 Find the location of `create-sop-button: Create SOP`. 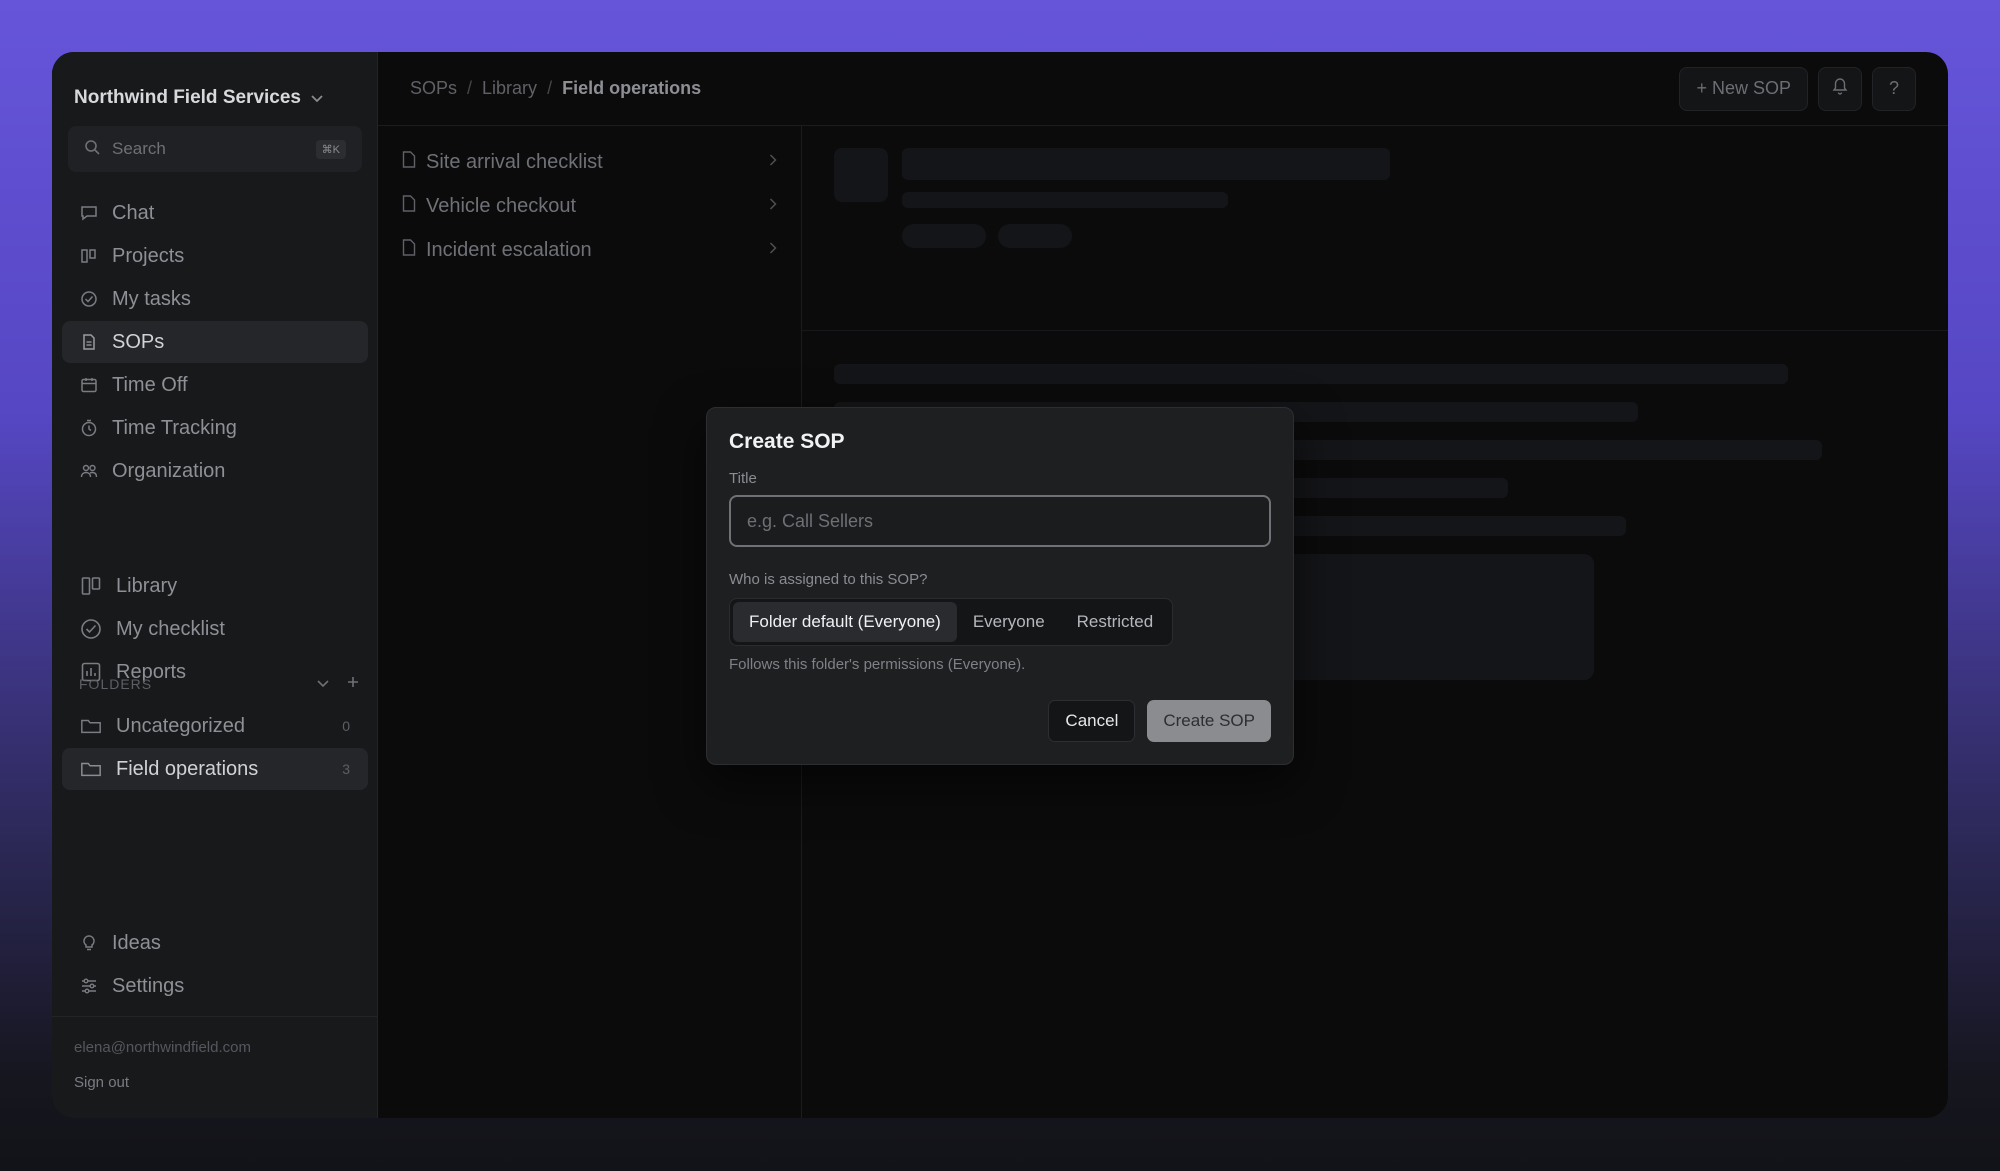

create-sop-button: Create SOP is located at coordinates (1209, 721).